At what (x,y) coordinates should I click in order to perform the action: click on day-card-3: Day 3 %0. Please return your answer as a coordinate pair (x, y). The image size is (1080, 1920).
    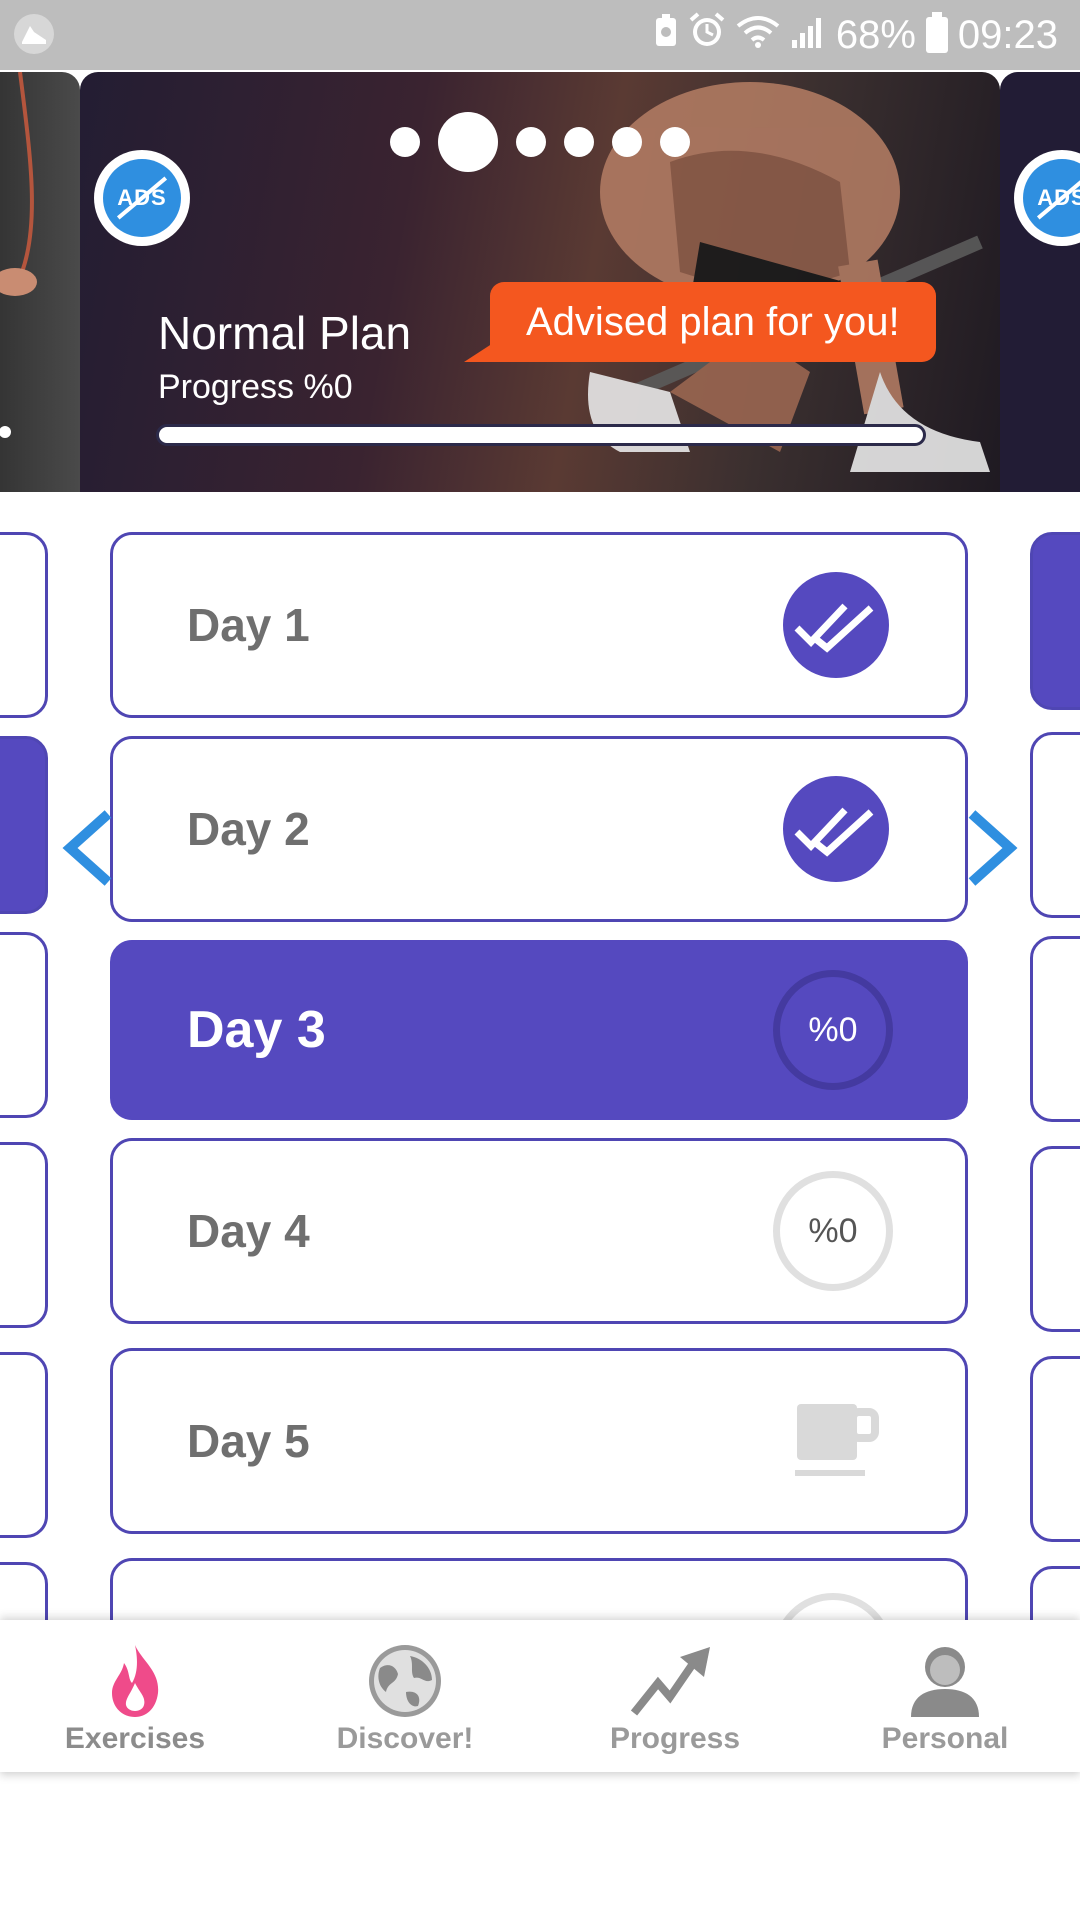
    Looking at the image, I should click on (539, 1030).